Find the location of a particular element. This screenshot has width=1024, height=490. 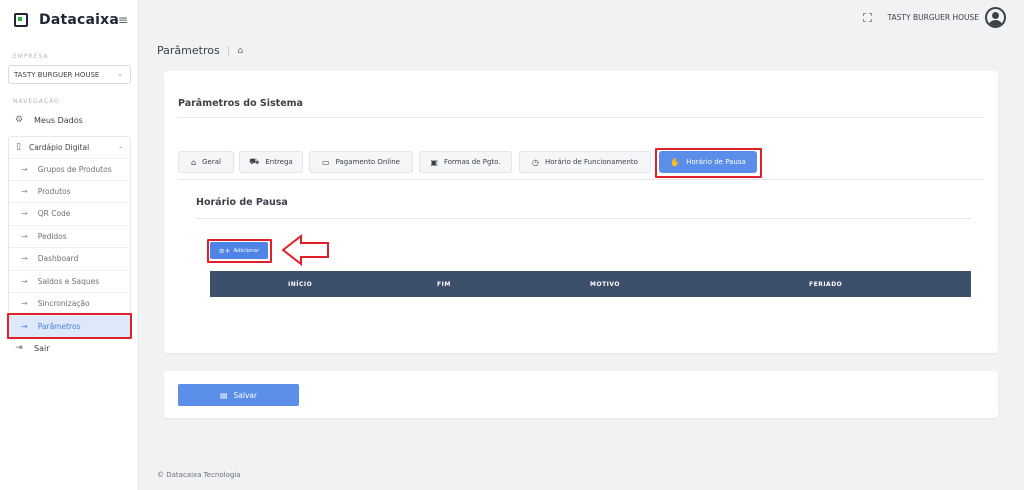

brand: Datacaixa is located at coordinates (66, 20).